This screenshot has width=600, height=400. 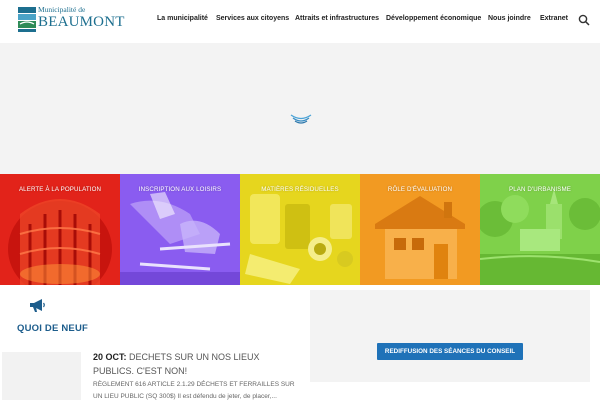 I want to click on tile-alerte: ALERTE À LA POPULATION, so click(x=60, y=229).